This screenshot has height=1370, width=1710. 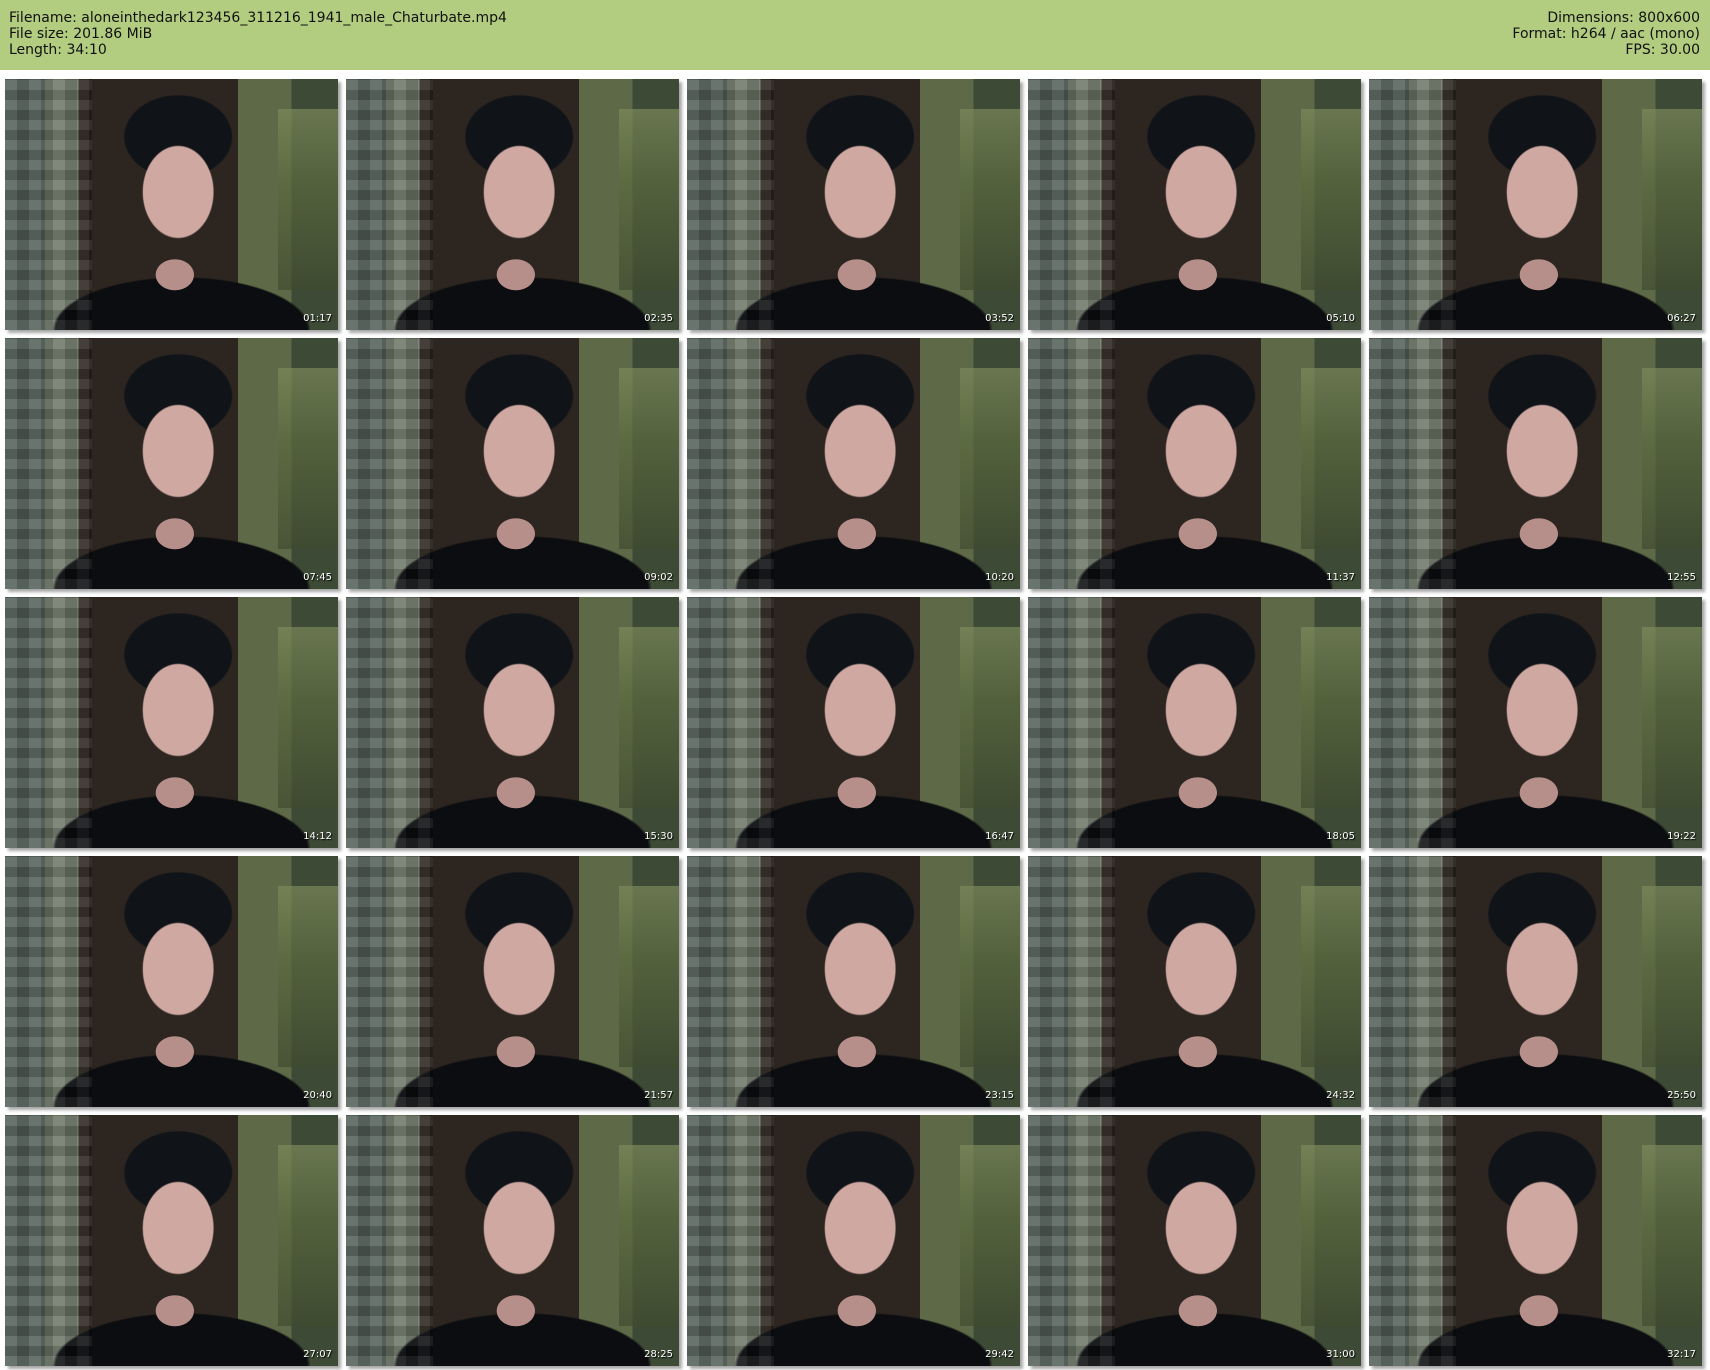 I want to click on timestamp-label: 28:25, so click(x=658, y=1354).